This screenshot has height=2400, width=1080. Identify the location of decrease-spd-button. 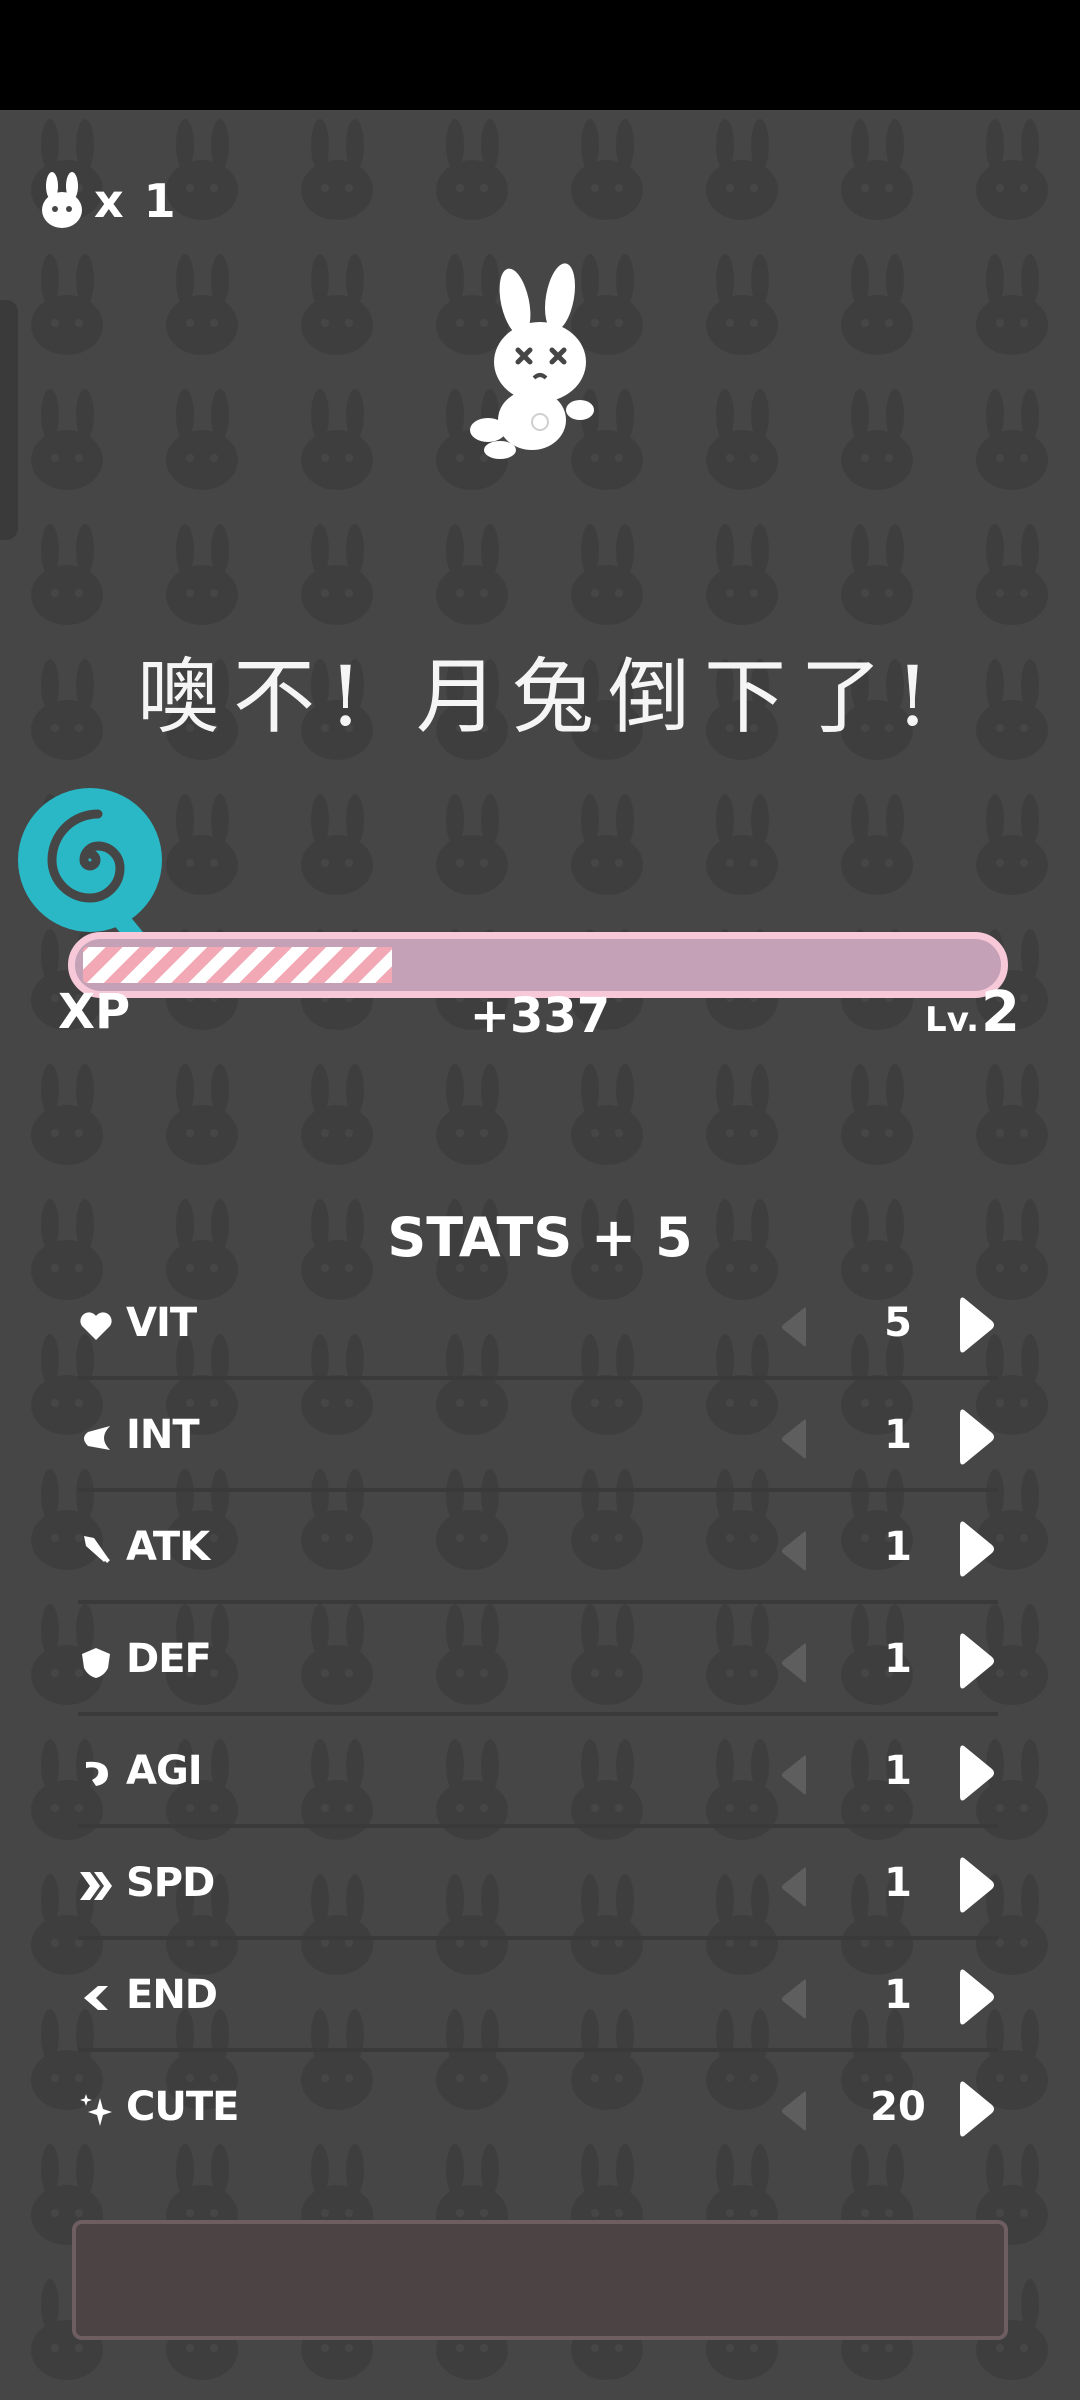
(793, 1887).